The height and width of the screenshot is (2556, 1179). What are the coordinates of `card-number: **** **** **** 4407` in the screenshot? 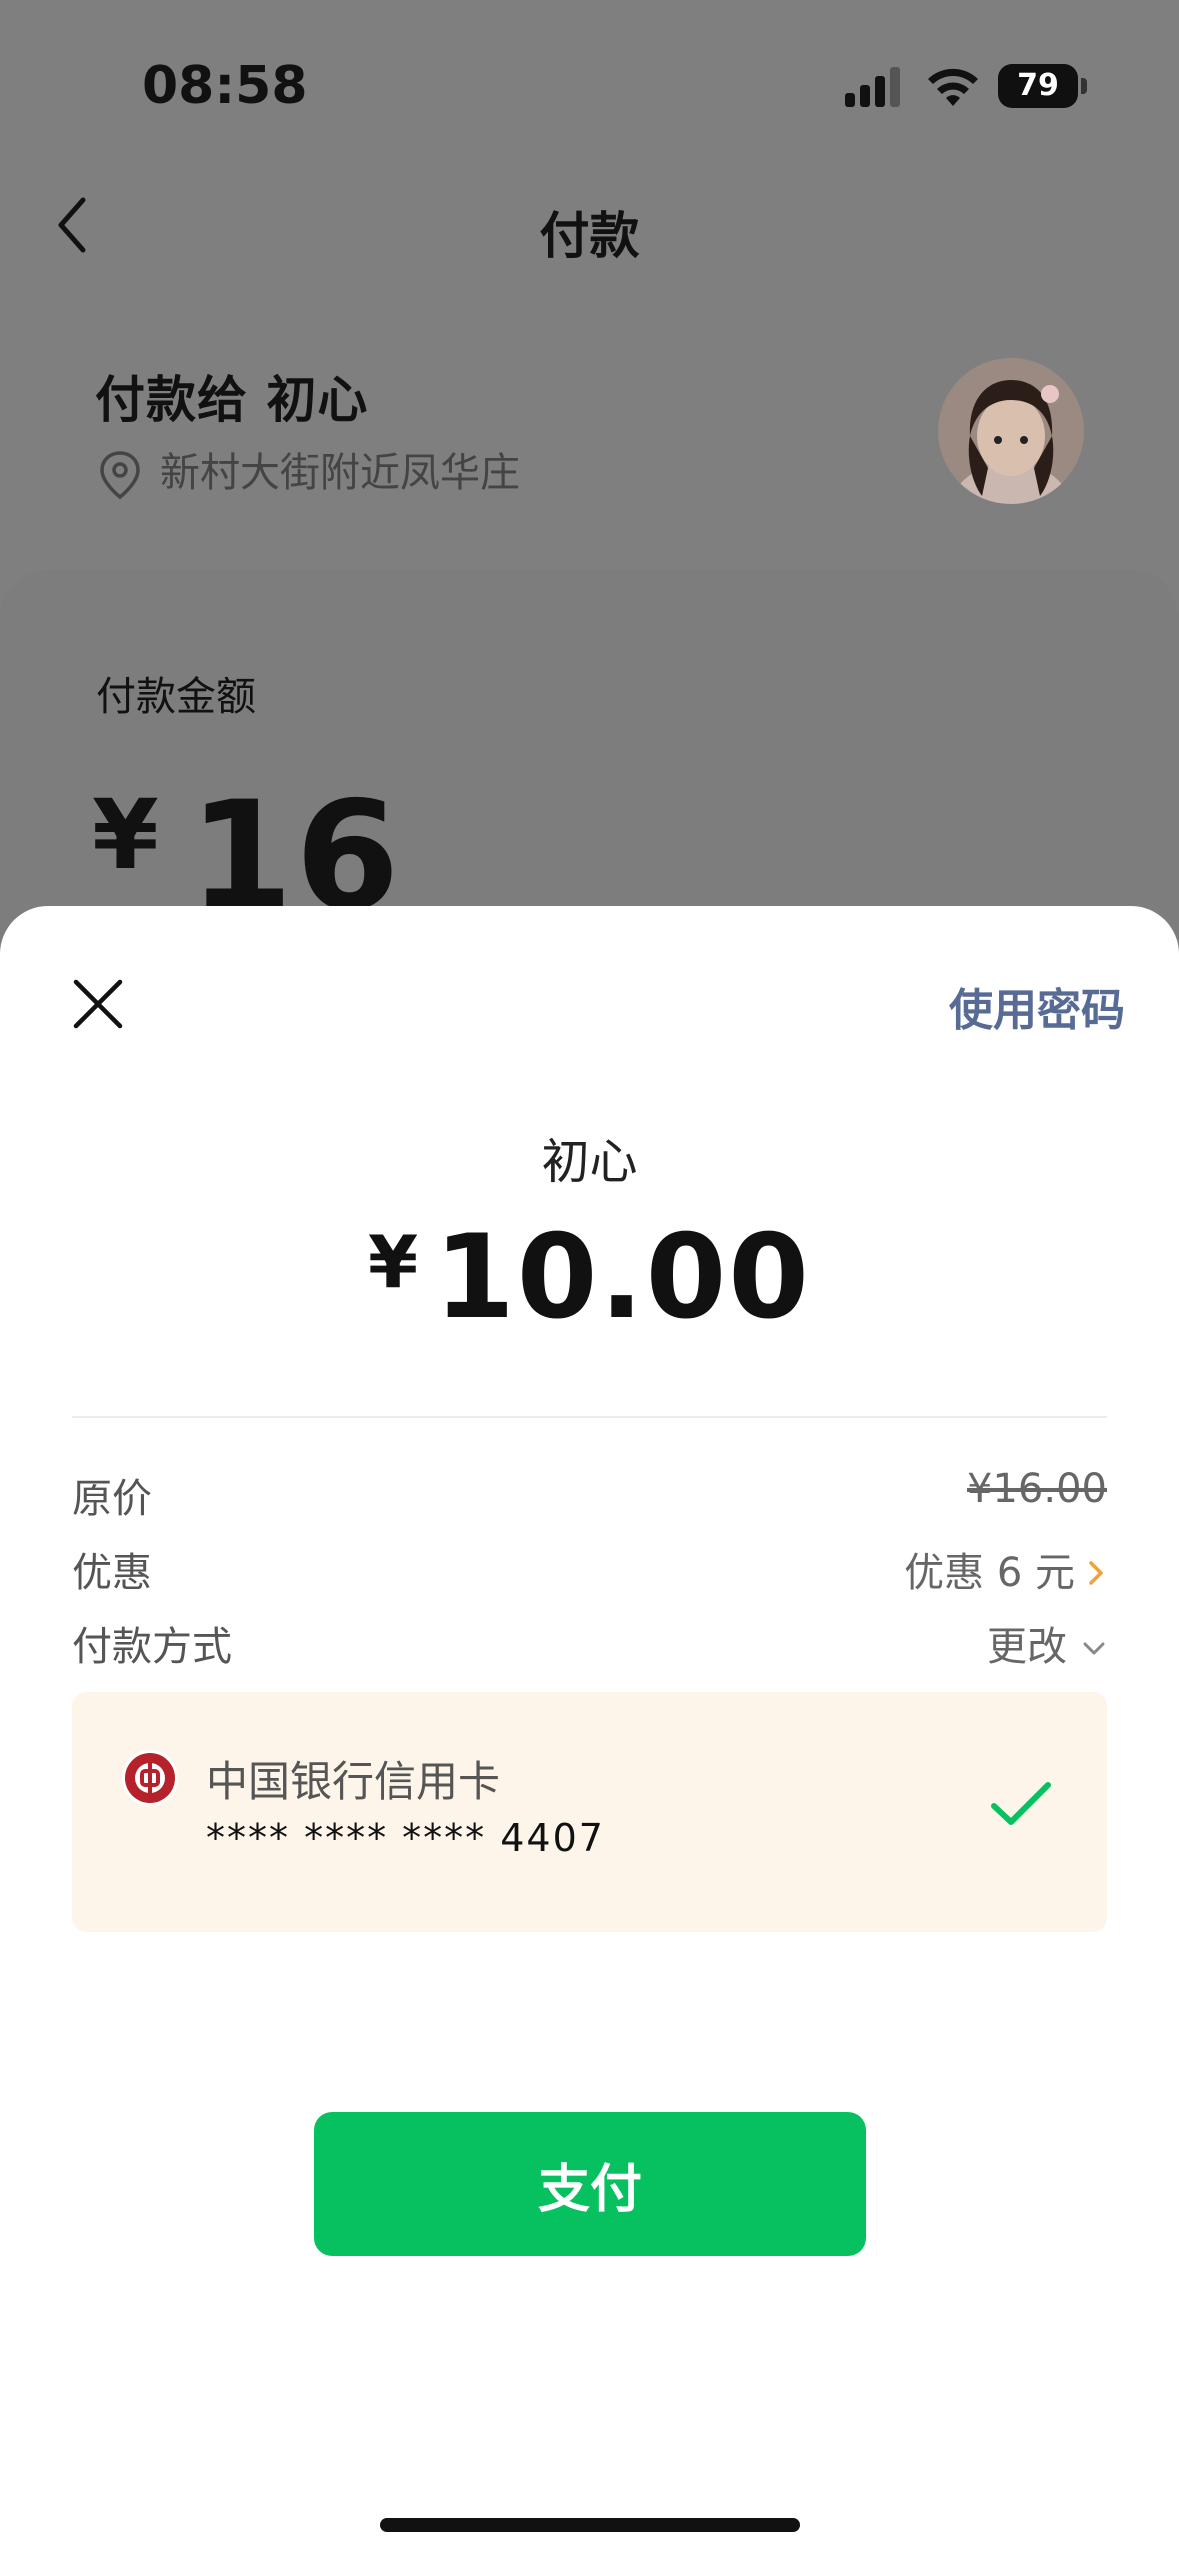 It's located at (405, 1838).